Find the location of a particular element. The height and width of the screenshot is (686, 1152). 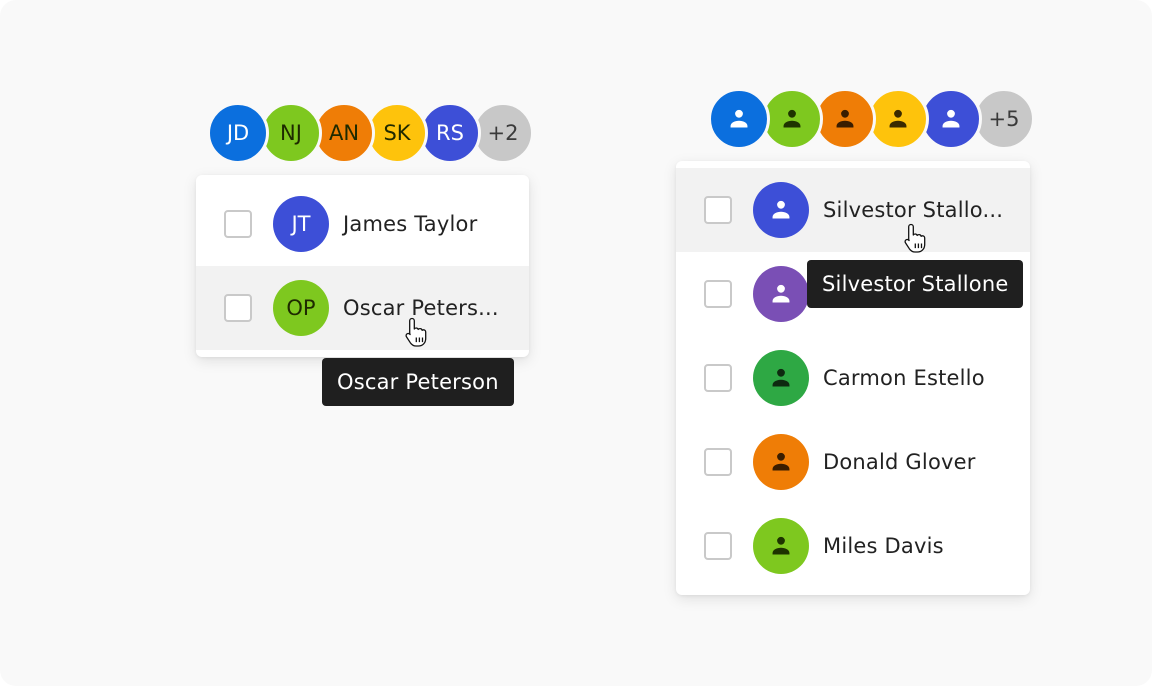

member-avatar: JT is located at coordinates (301, 224).